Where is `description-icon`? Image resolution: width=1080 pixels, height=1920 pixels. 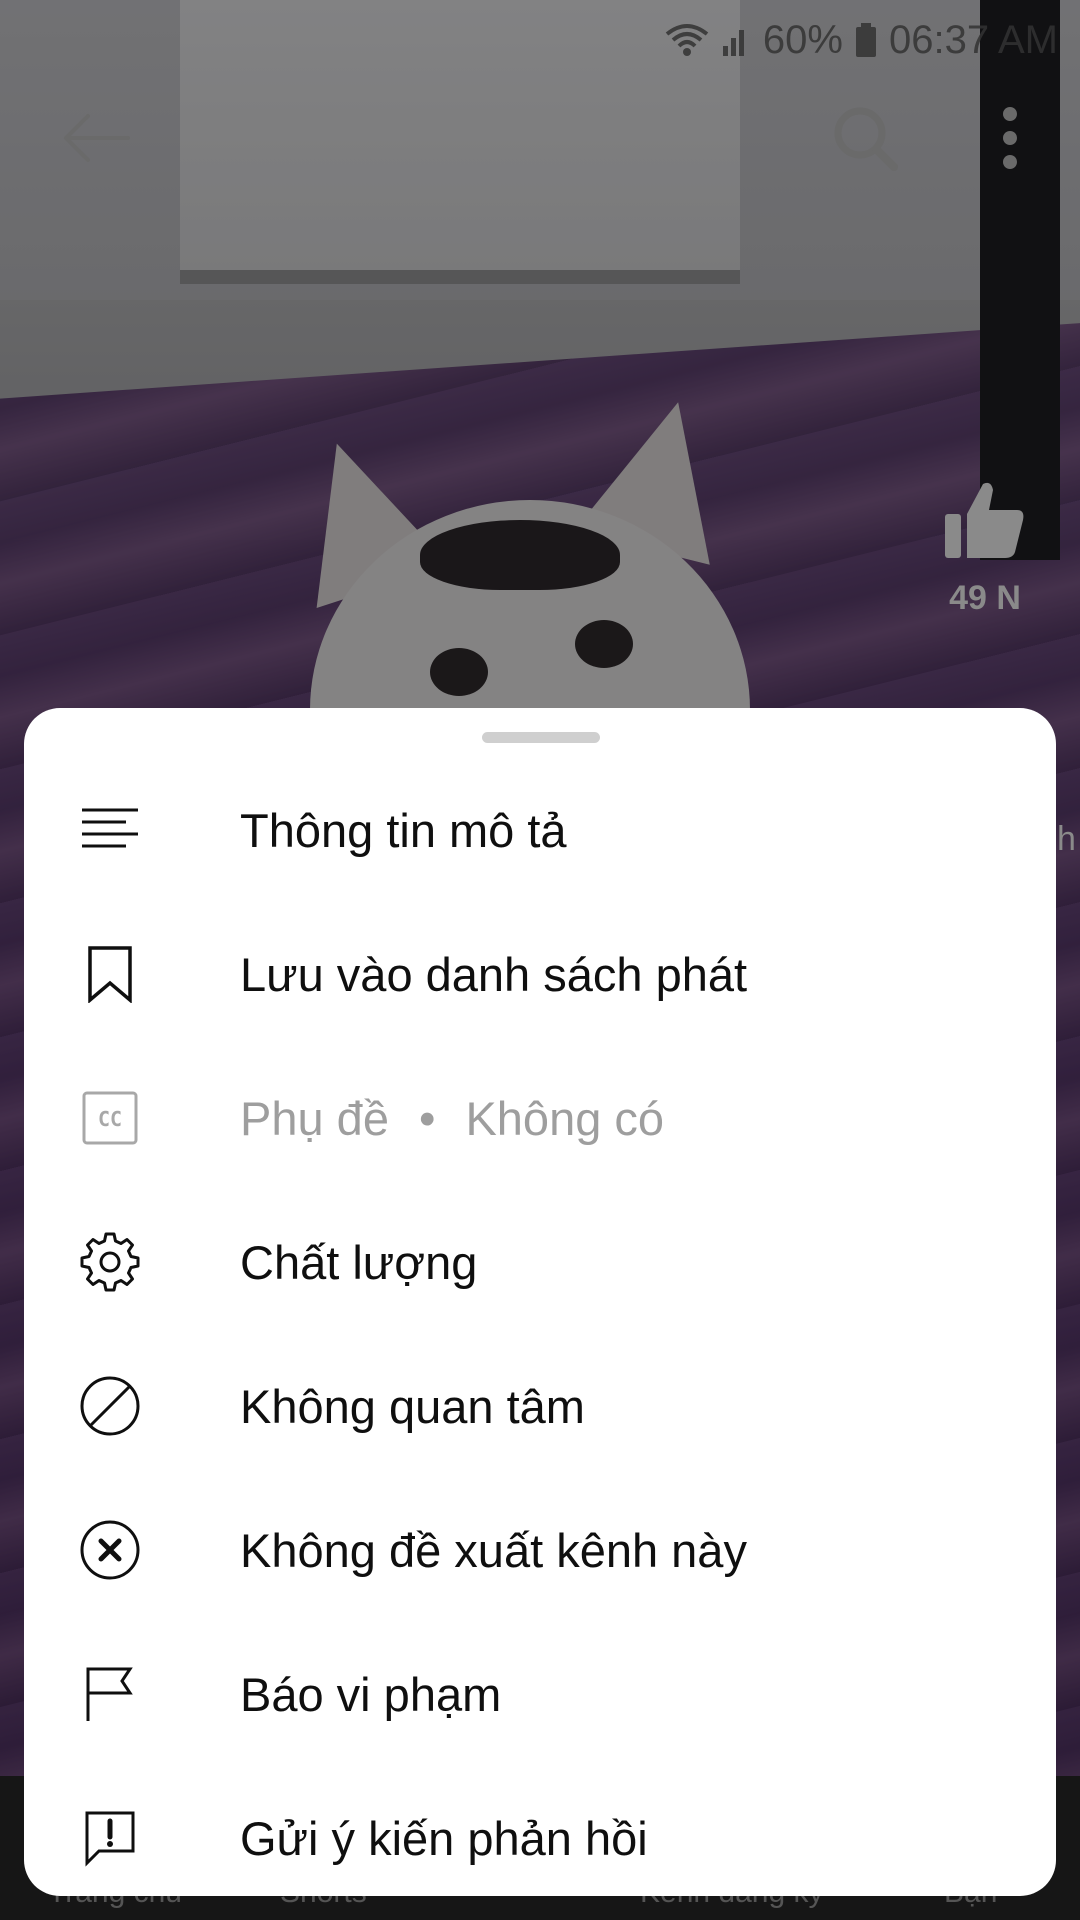 description-icon is located at coordinates (110, 830).